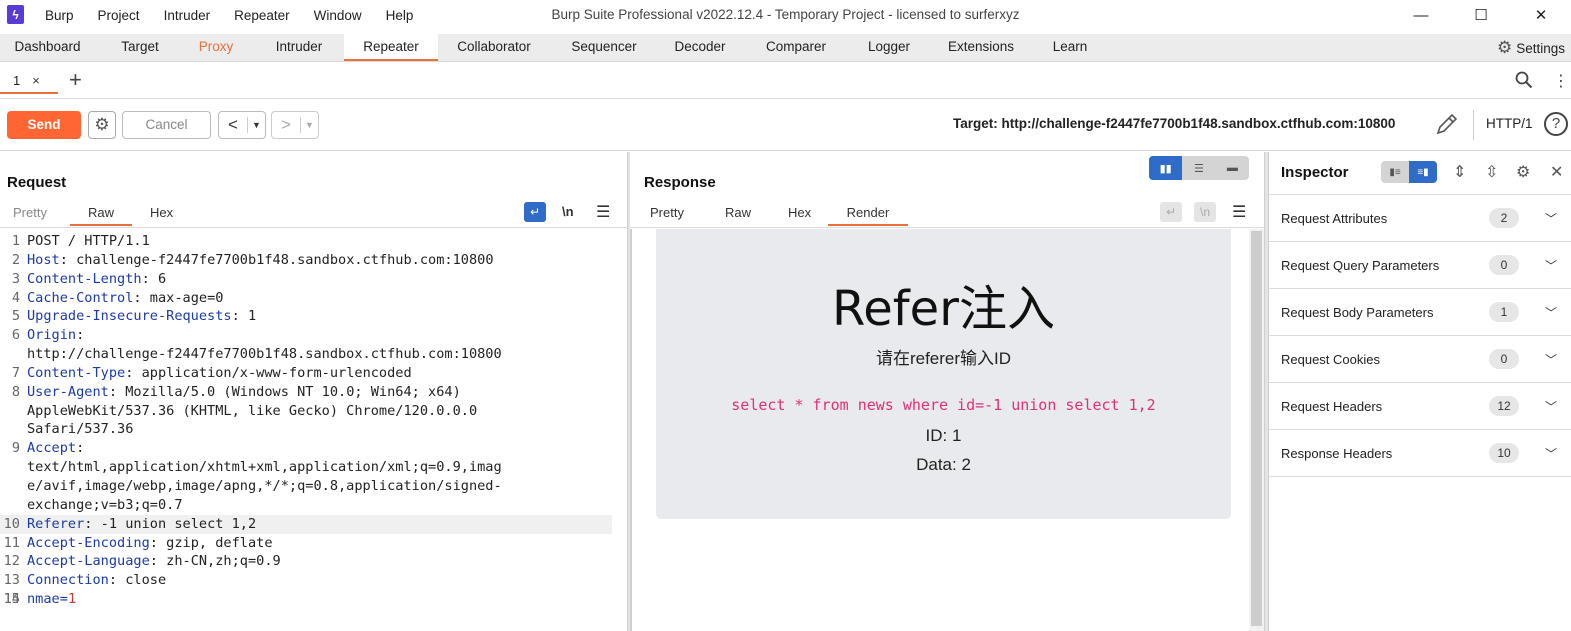 The height and width of the screenshot is (631, 1571). Describe the element at coordinates (186, 297) in the screenshot. I see `header-value: max-age=0` at that location.